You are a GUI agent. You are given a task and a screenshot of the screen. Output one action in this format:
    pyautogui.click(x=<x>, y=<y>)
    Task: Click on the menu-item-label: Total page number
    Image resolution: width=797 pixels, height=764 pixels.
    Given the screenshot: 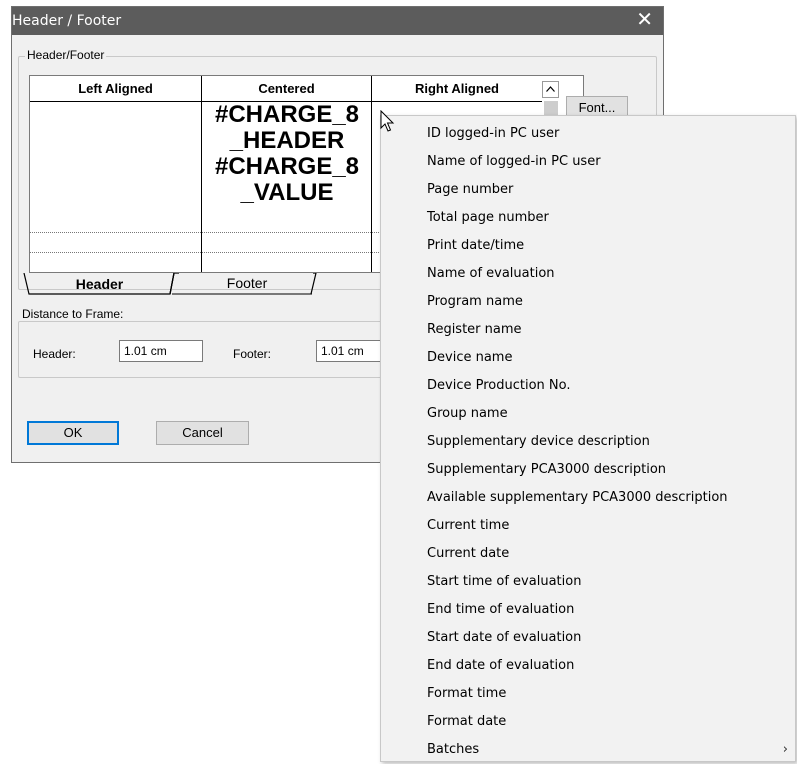 What is the action you would take?
    pyautogui.click(x=488, y=217)
    